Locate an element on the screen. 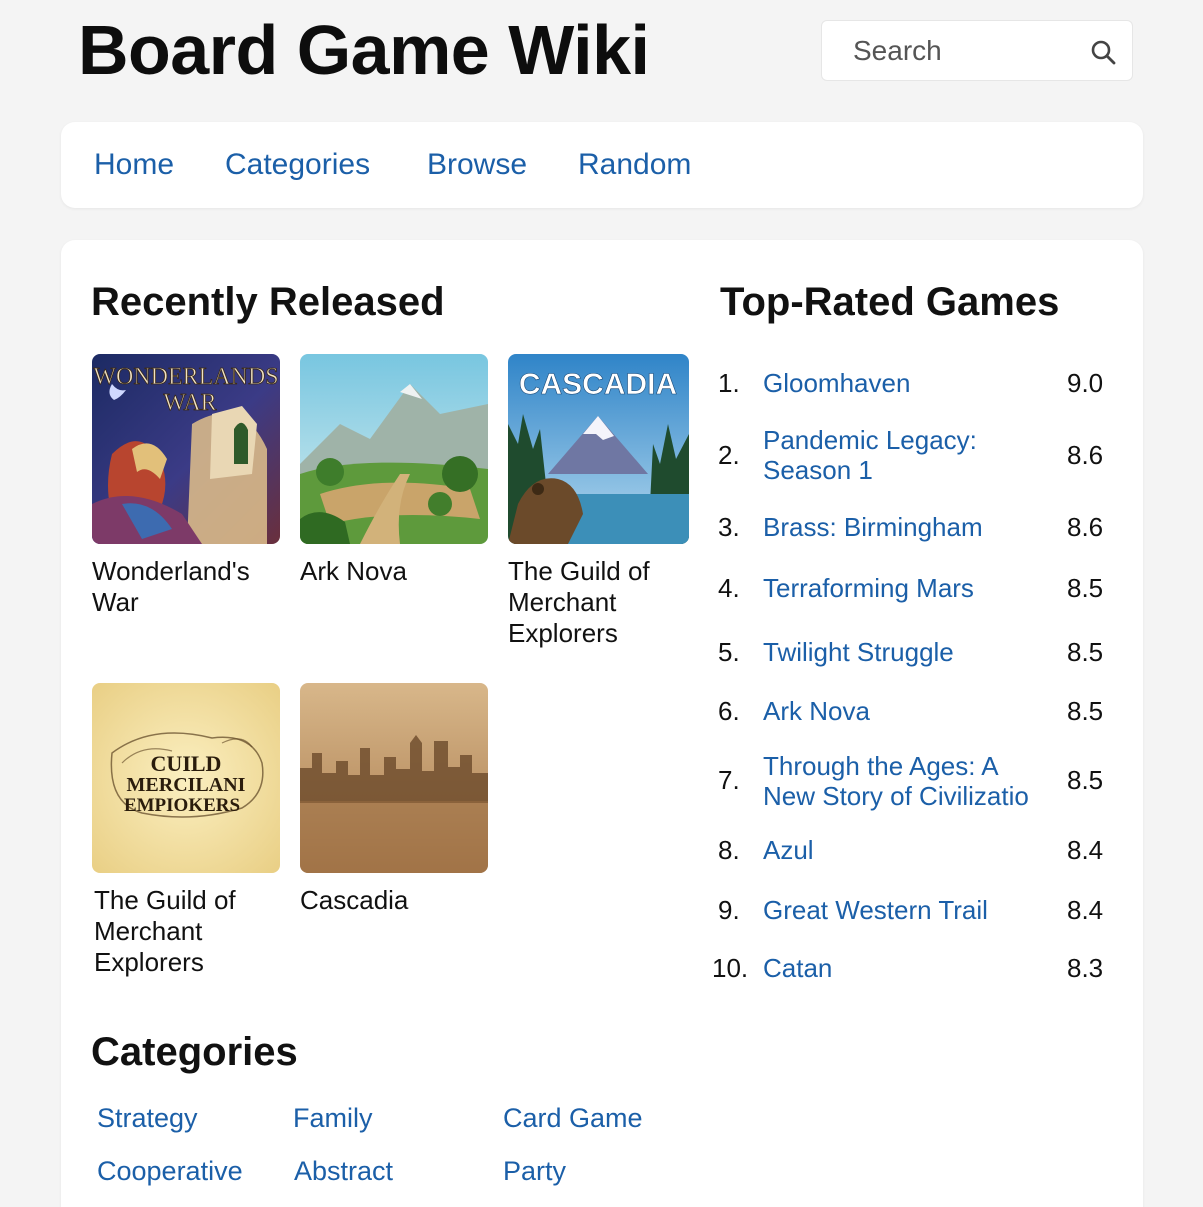 This screenshot has width=1203, height=1207. search-icon is located at coordinates (1103, 52).